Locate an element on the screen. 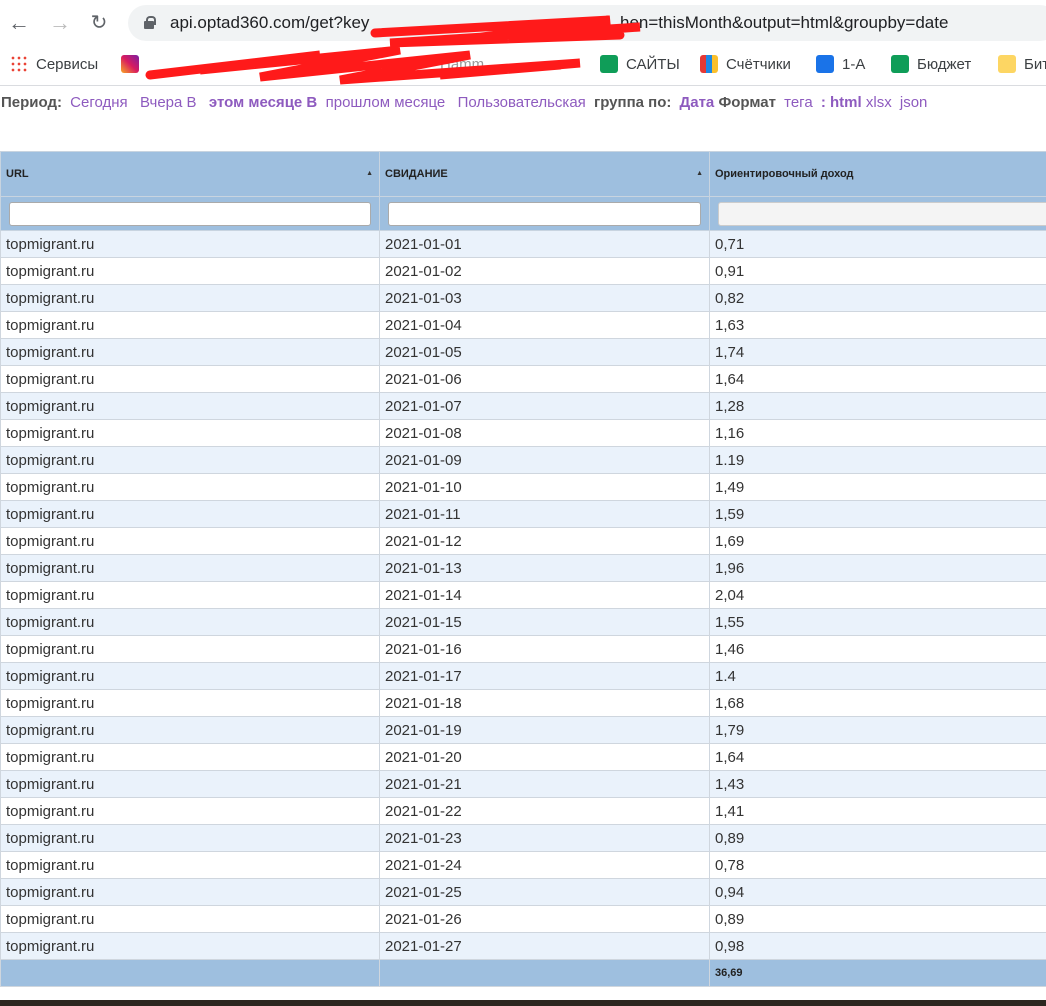 This screenshot has height=1006, width=1046. revenue-filter-input is located at coordinates (882, 213).